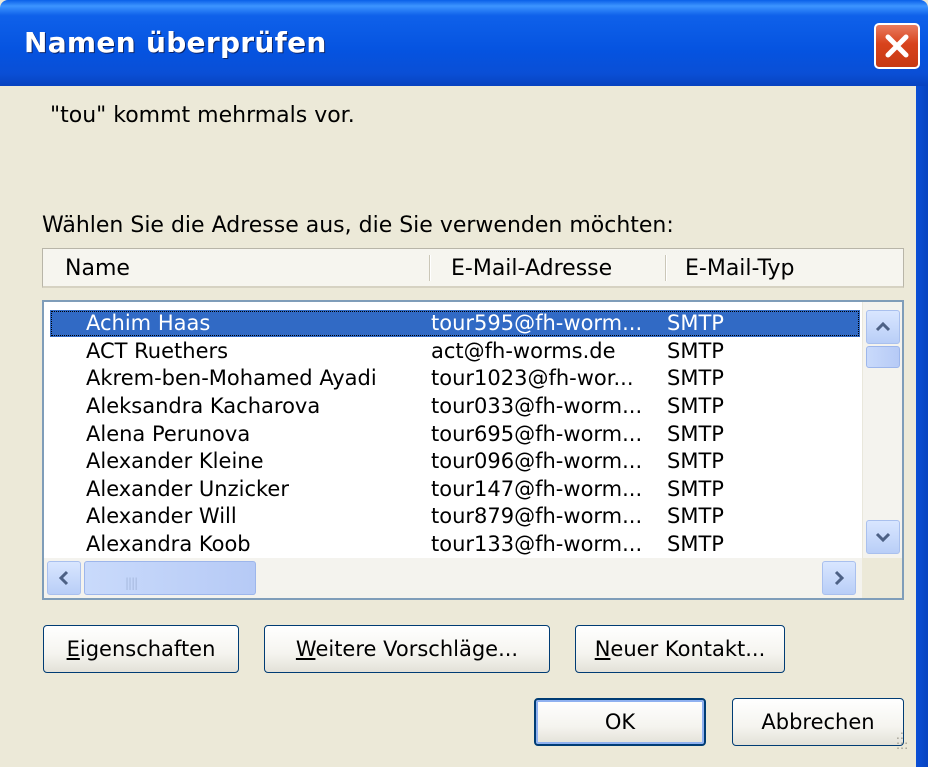  I want to click on row-name: Achim Haas, so click(148, 323).